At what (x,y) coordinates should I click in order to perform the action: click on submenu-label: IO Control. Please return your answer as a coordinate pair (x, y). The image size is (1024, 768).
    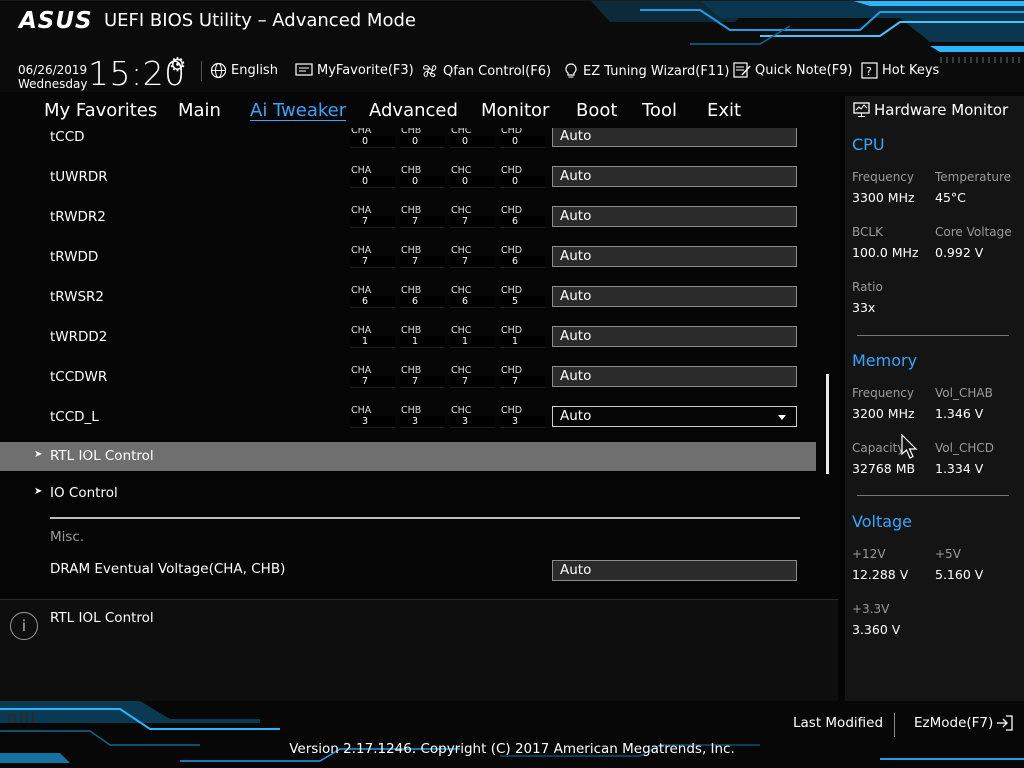
    Looking at the image, I should click on (84, 493).